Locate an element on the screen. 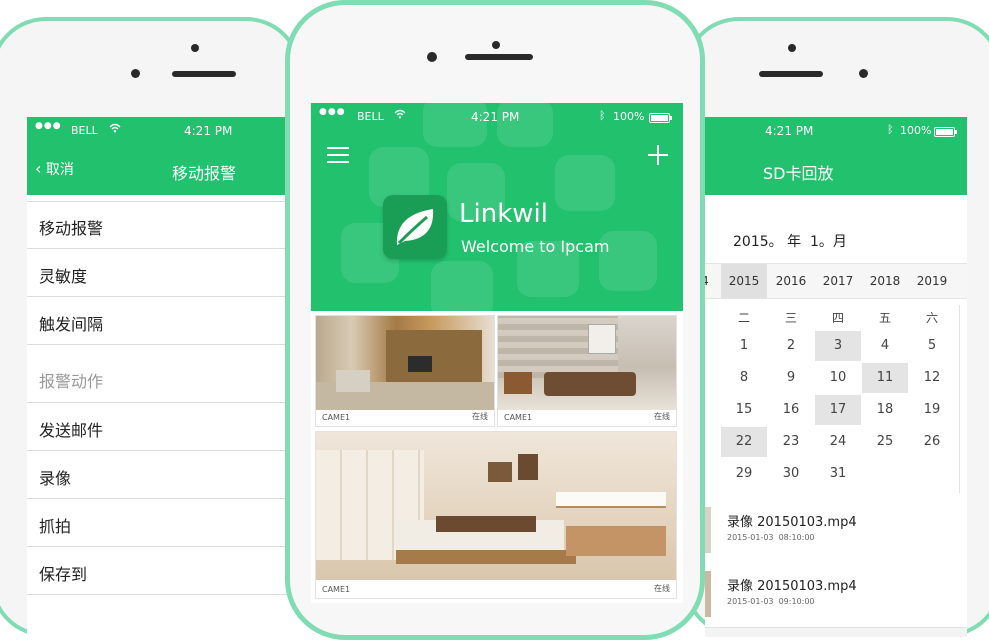 This screenshot has width=989, height=640. list-item: 灵敏度 is located at coordinates (162, 273).